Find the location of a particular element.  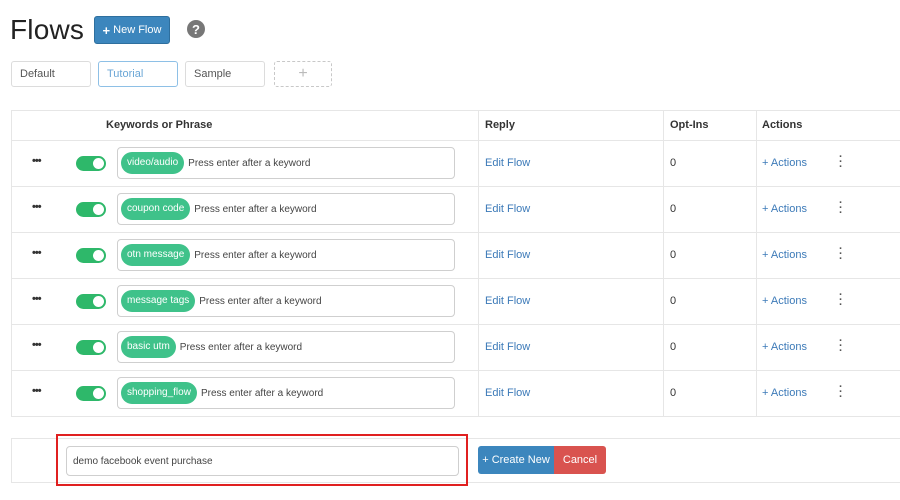

keyword-field: coupon code is located at coordinates (286, 209).